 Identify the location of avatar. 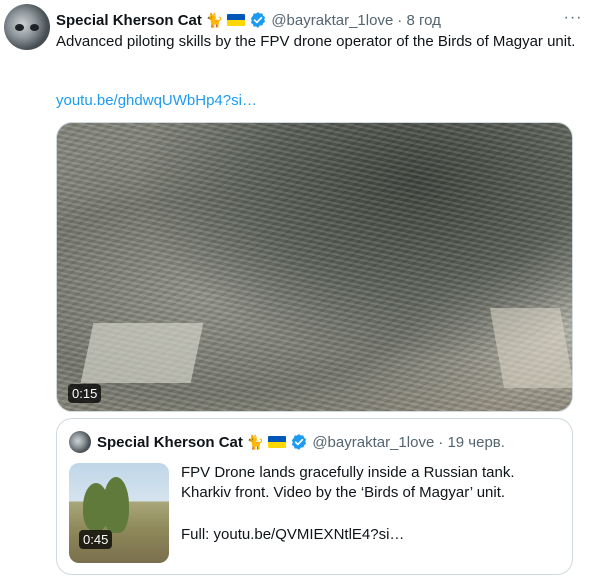
(27, 27).